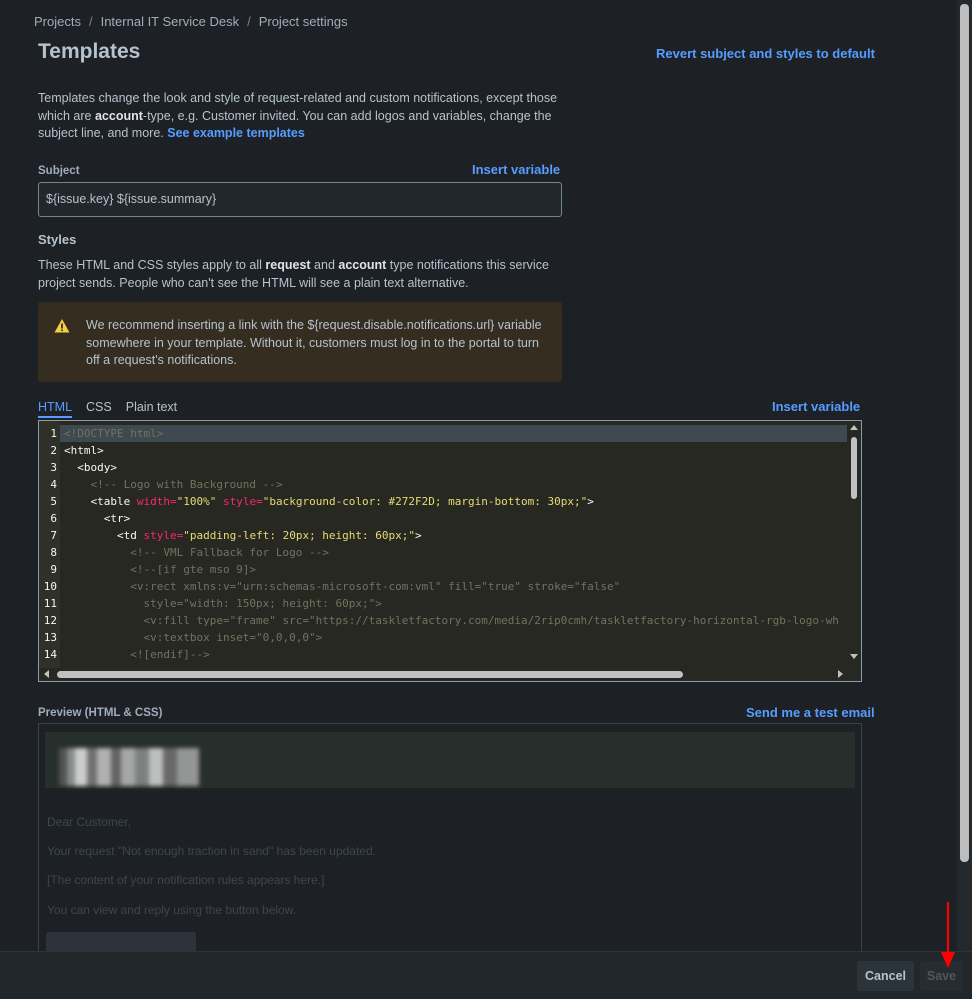 The width and height of the screenshot is (972, 999). What do you see at coordinates (443, 603) in the screenshot?
I see `code-line: 11 style="width: 150px; height: 60px;">` at bounding box center [443, 603].